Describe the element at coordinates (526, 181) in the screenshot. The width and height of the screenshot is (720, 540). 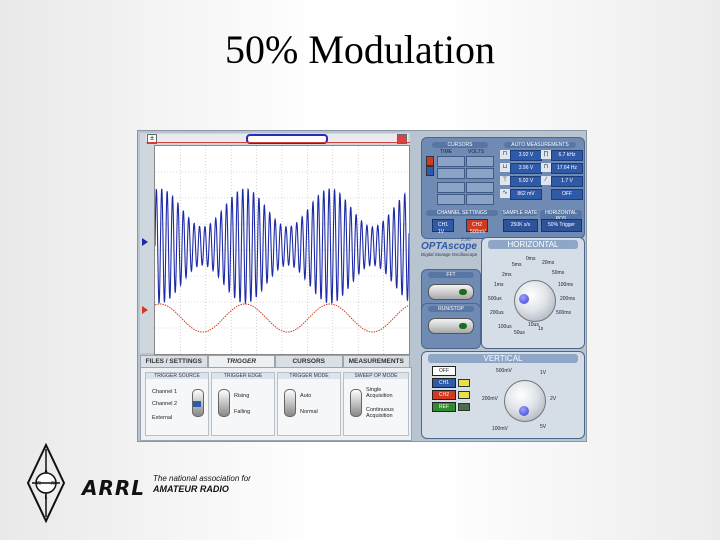
I see `measurement-value: 5.92 V` at that location.